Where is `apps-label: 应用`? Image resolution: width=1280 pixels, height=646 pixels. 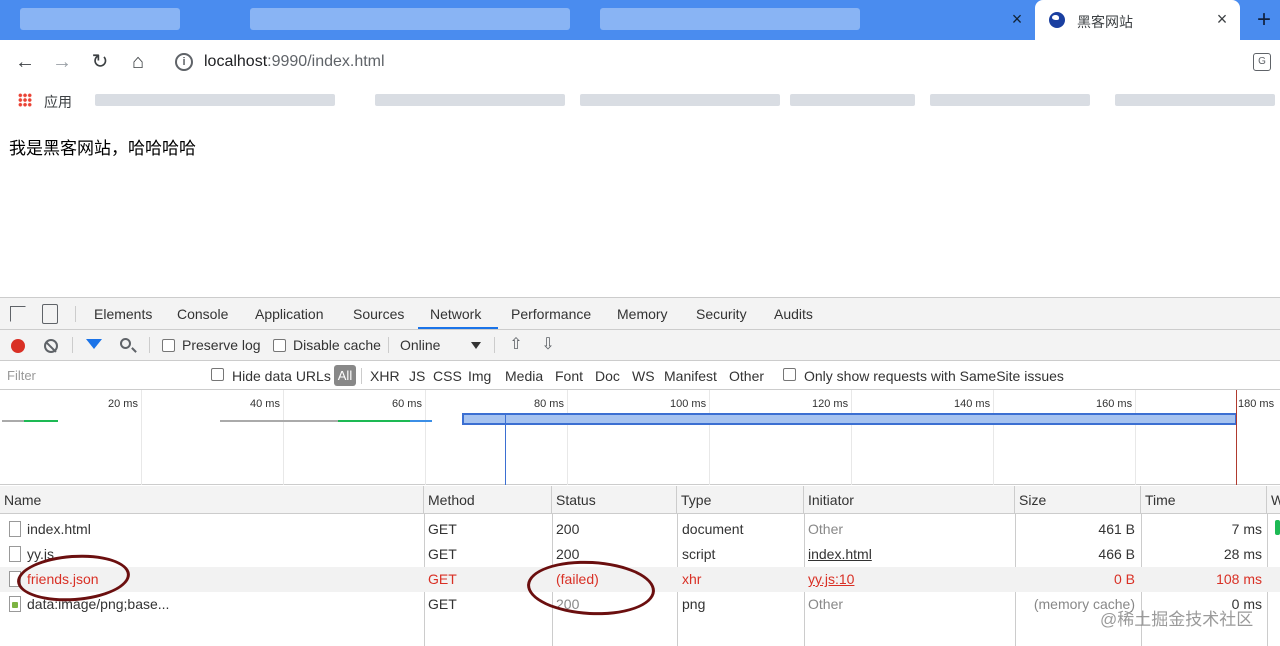 apps-label: 应用 is located at coordinates (58, 102).